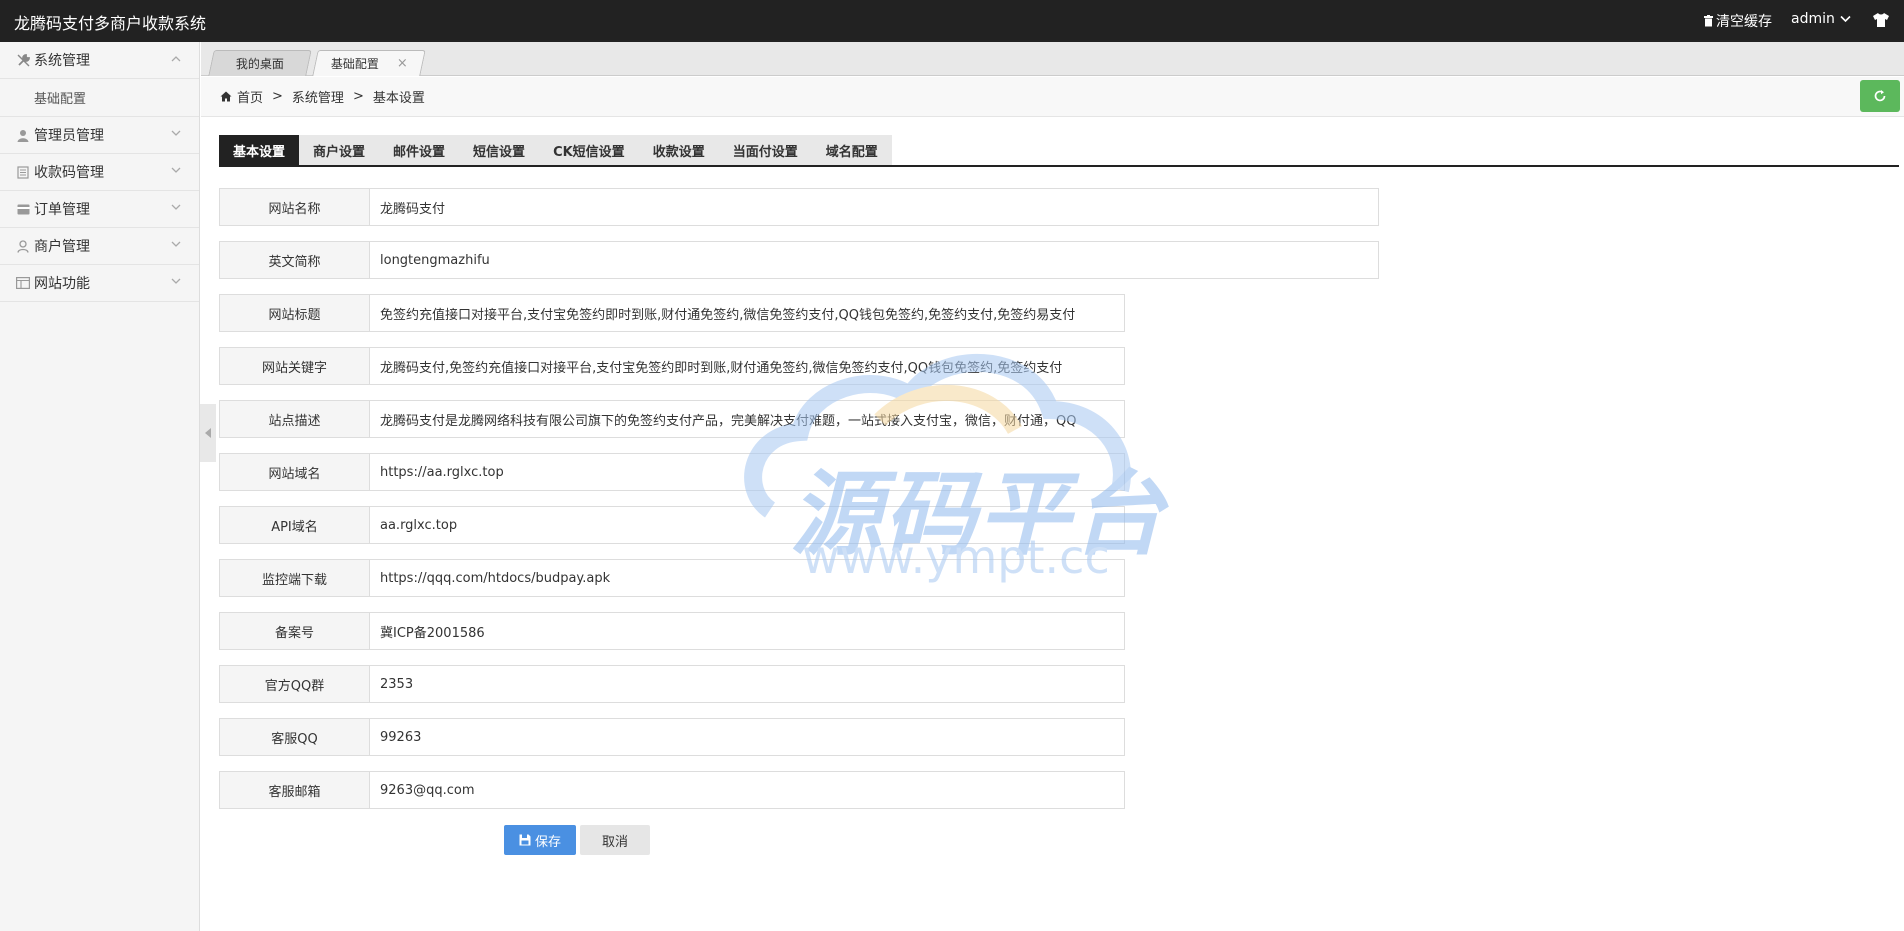 This screenshot has width=1904, height=931. I want to click on tab-label: 我的桌面, so click(259, 64).